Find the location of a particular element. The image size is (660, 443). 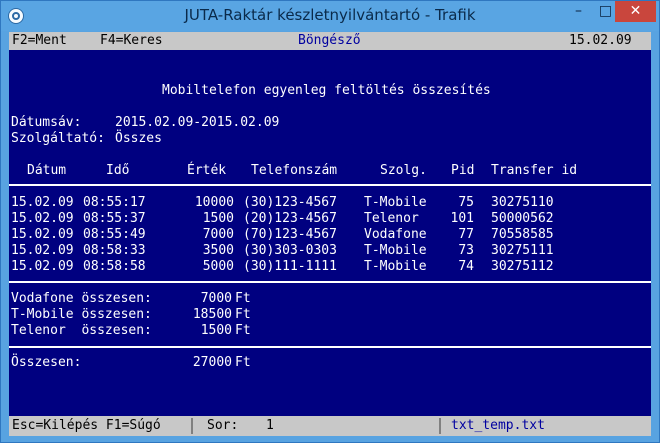

col-pid: Pid is located at coordinates (463, 170).